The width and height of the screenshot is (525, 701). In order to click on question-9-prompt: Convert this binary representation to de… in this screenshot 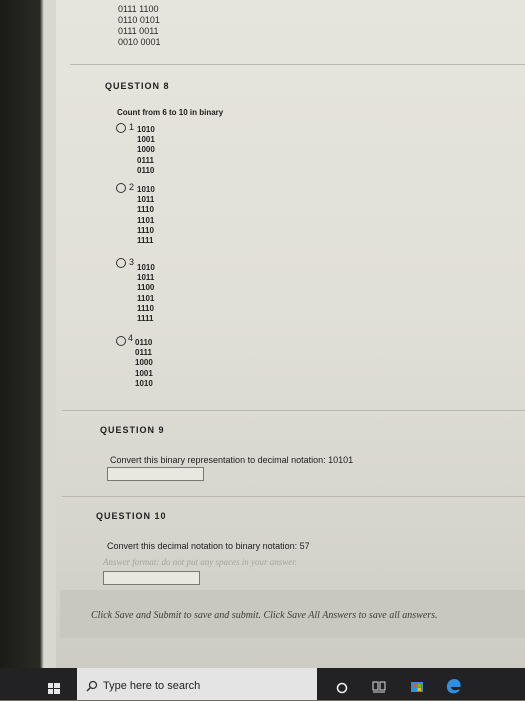, I will do `click(232, 460)`.